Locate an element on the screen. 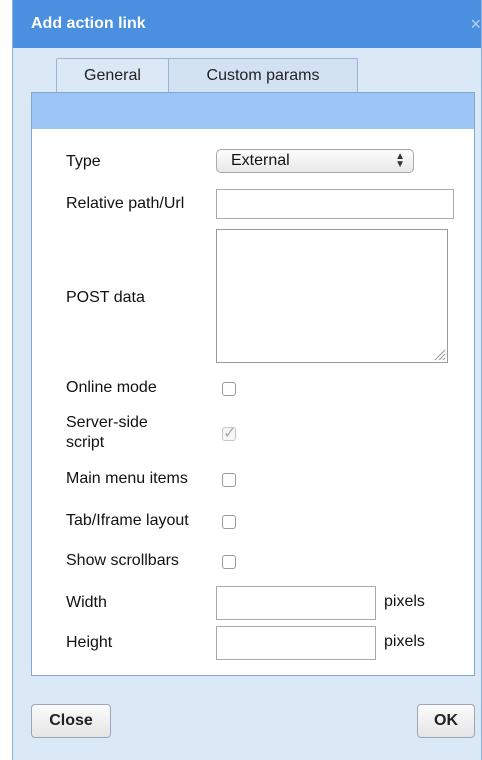 The height and width of the screenshot is (760, 482). checkmark-icon: ✓ is located at coordinates (230, 433).